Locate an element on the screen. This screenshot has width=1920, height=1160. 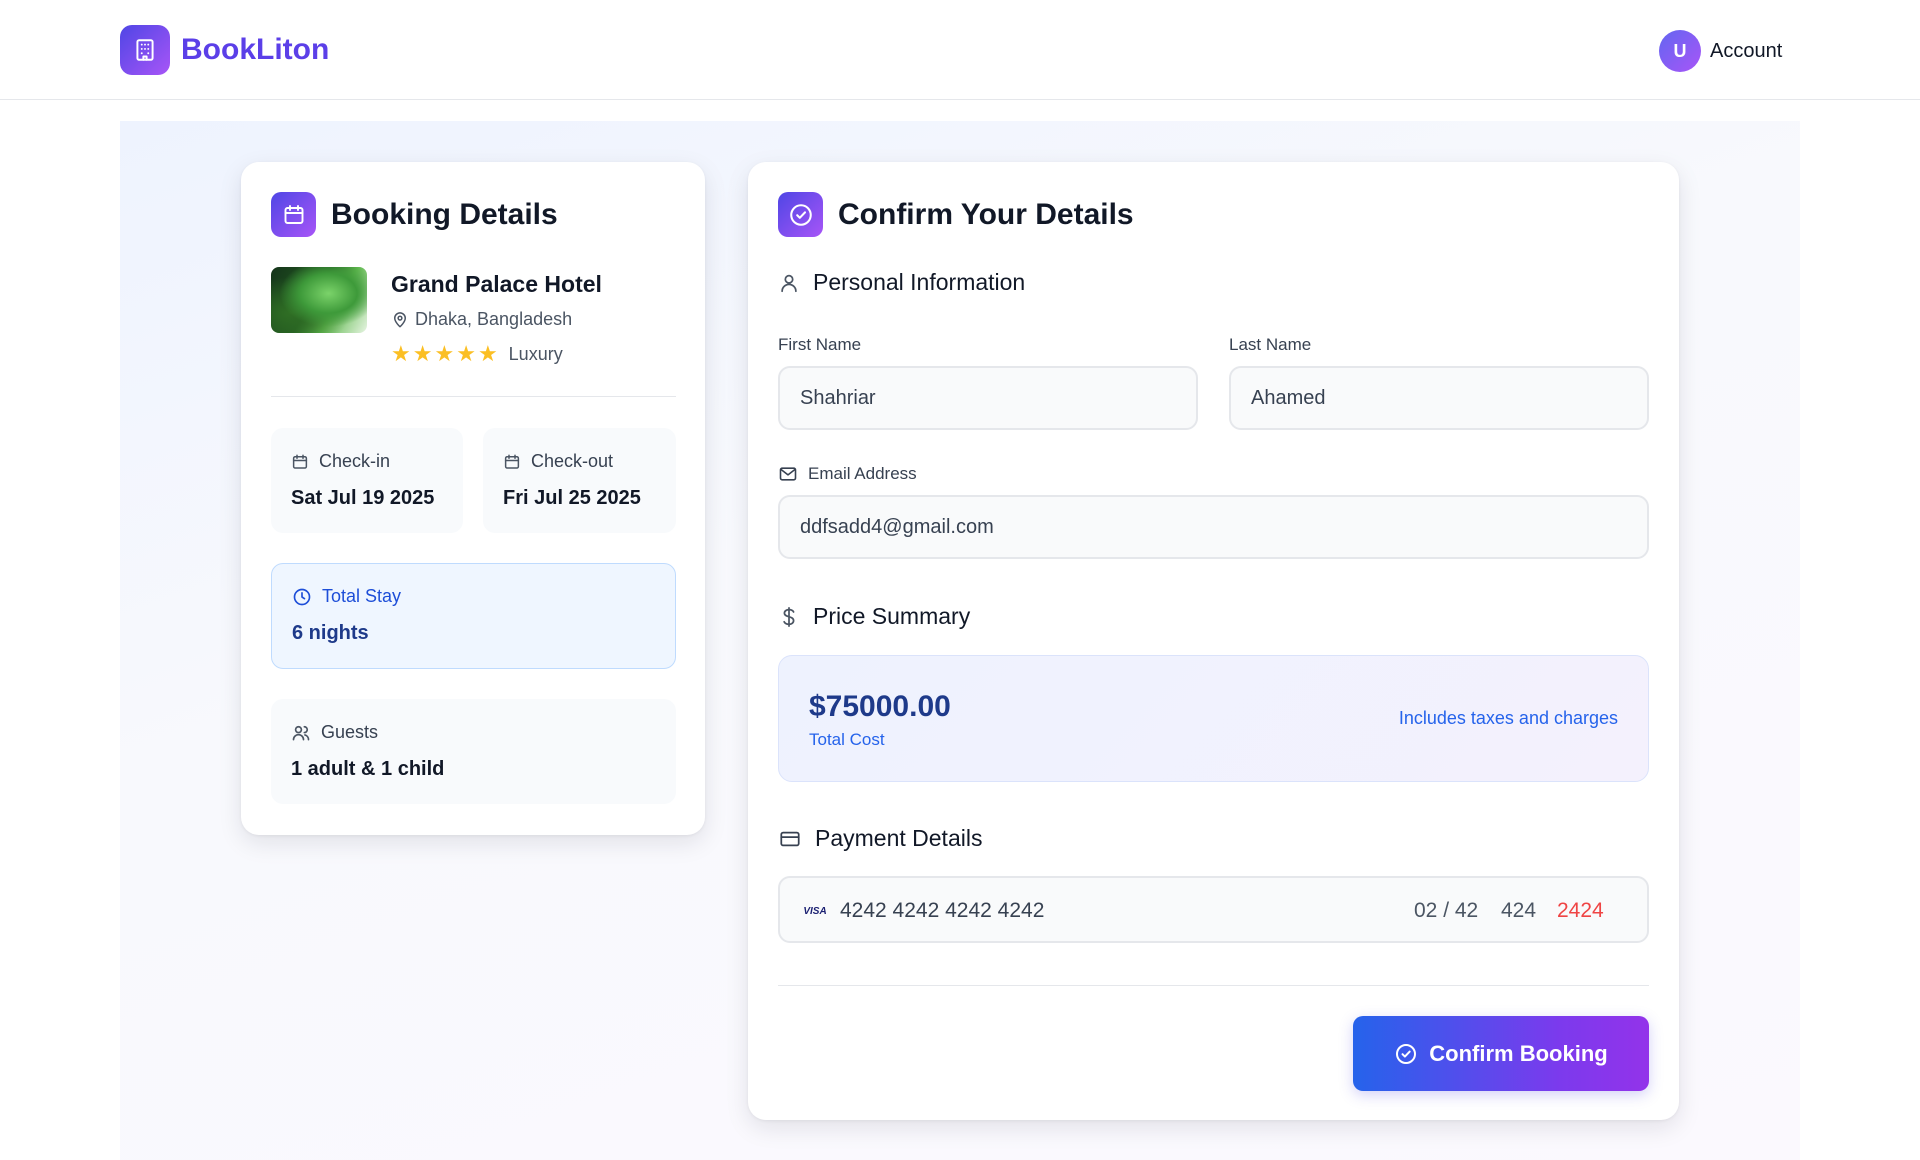
booking-details-header: Booking Details is located at coordinates (414, 214).